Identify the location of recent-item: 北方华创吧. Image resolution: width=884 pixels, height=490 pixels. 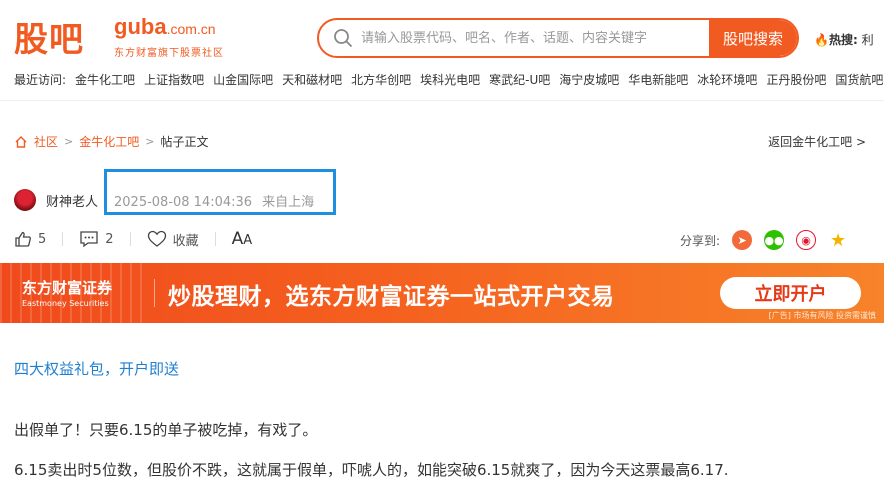
(381, 81).